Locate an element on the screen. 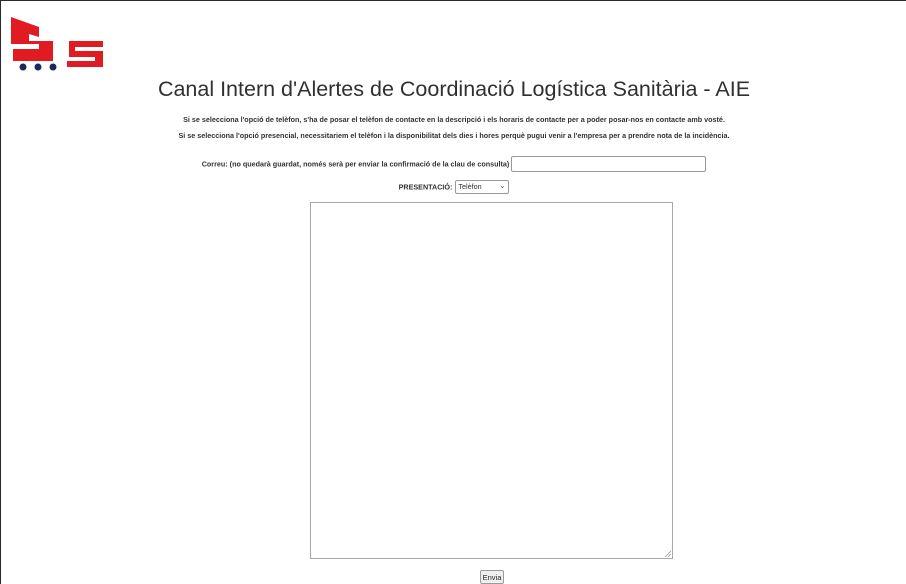 The width and height of the screenshot is (906, 584). company-logo is located at coordinates (57, 44).